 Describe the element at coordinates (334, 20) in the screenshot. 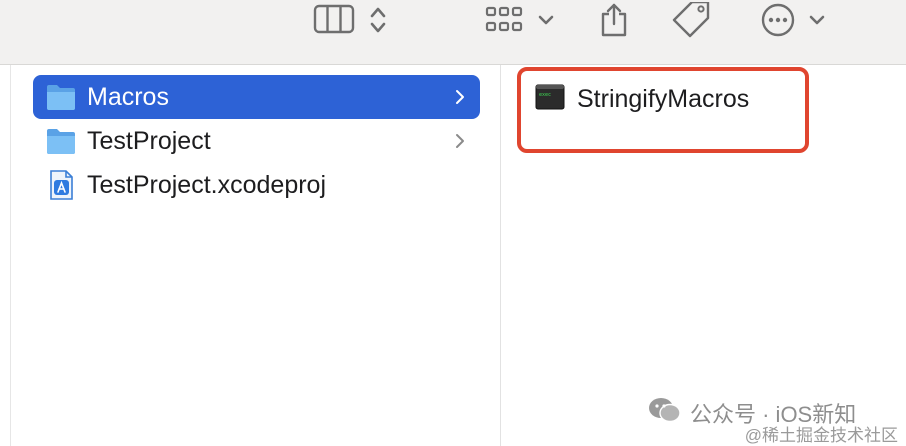

I see `columns-view-icon` at that location.